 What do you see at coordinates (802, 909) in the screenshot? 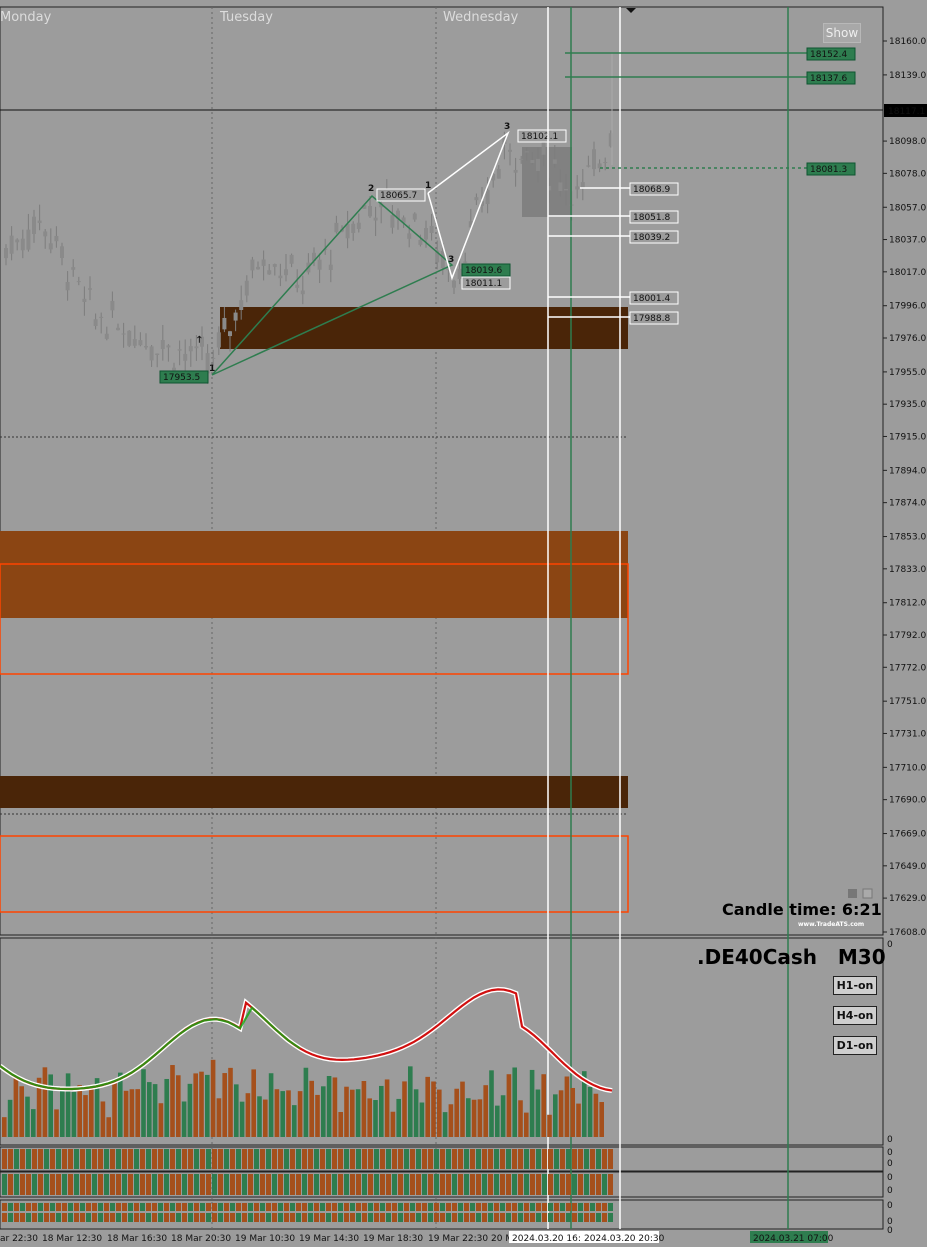
I see `candle-time-readout: Candle time: 6:21` at bounding box center [802, 909].